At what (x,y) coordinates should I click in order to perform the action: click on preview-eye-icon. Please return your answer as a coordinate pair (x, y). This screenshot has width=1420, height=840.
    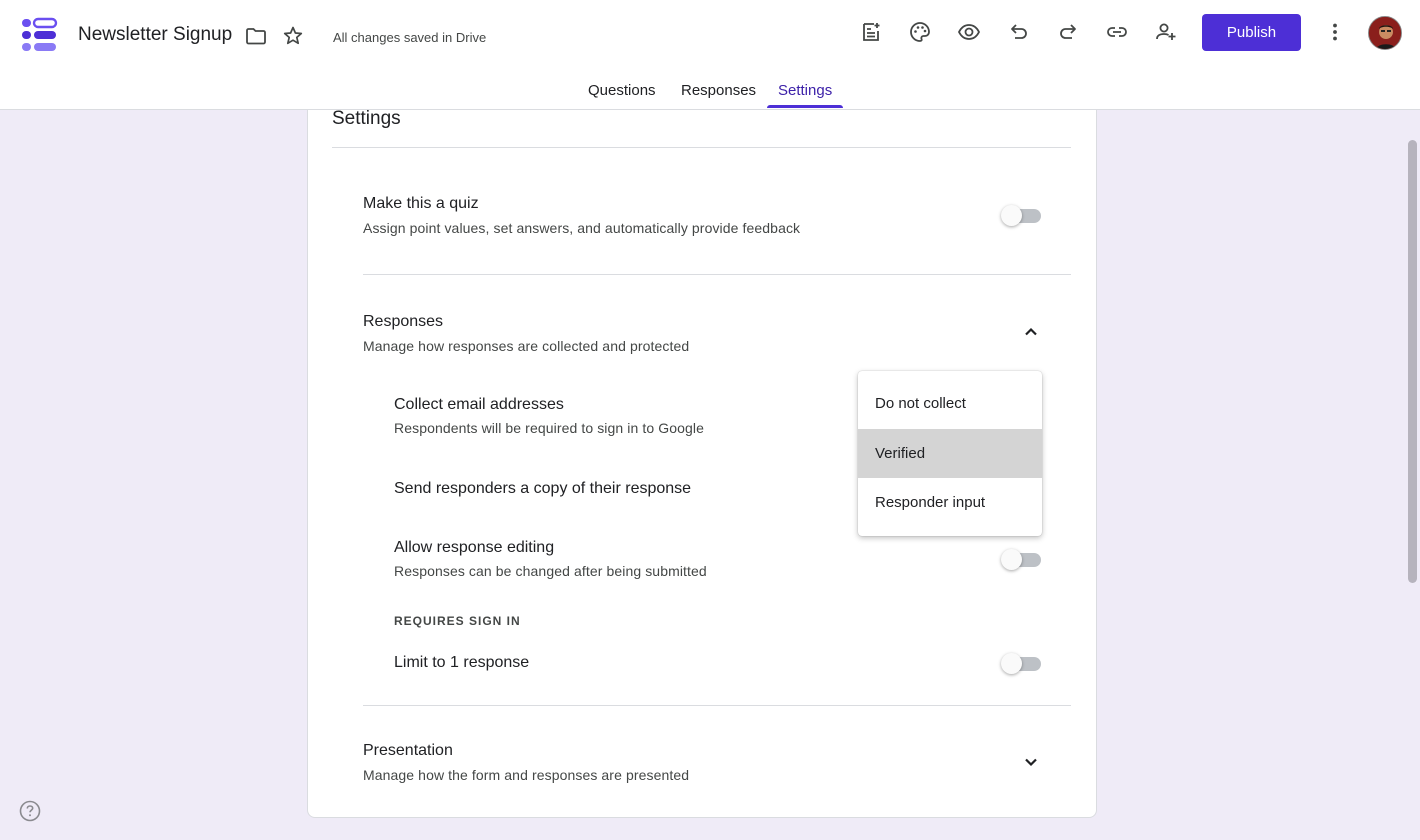
    Looking at the image, I should click on (969, 32).